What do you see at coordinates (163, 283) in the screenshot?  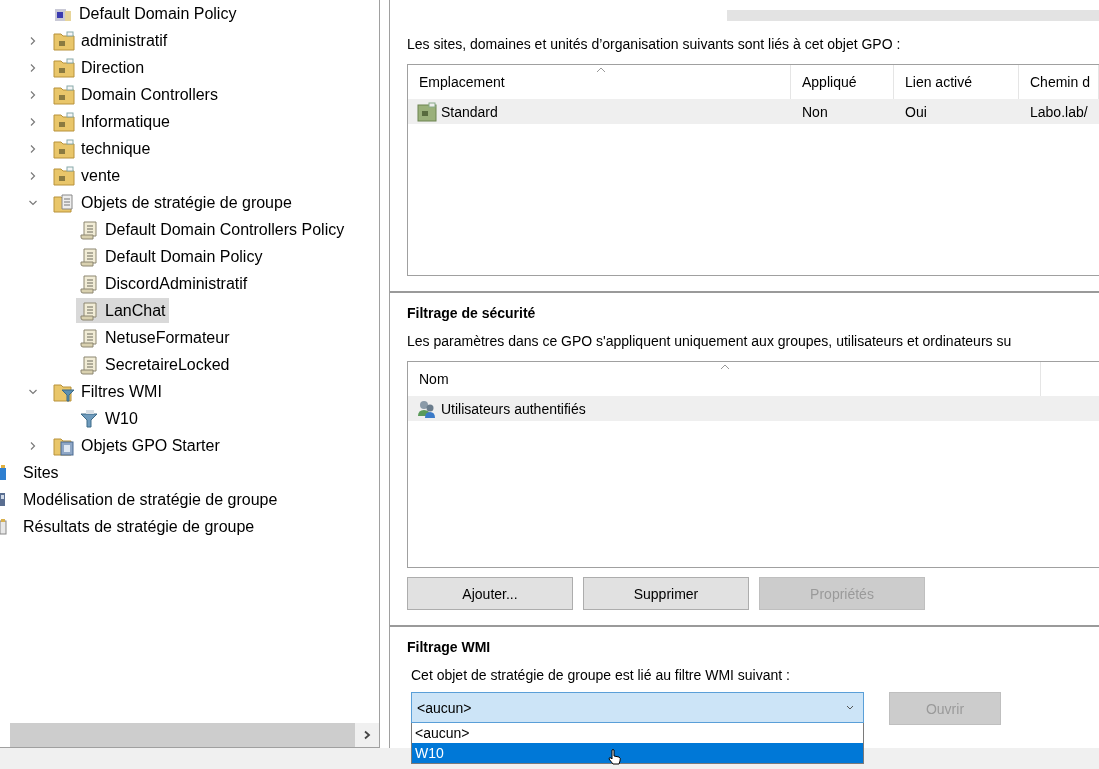 I see `tree-item: DiscordAdministratif` at bounding box center [163, 283].